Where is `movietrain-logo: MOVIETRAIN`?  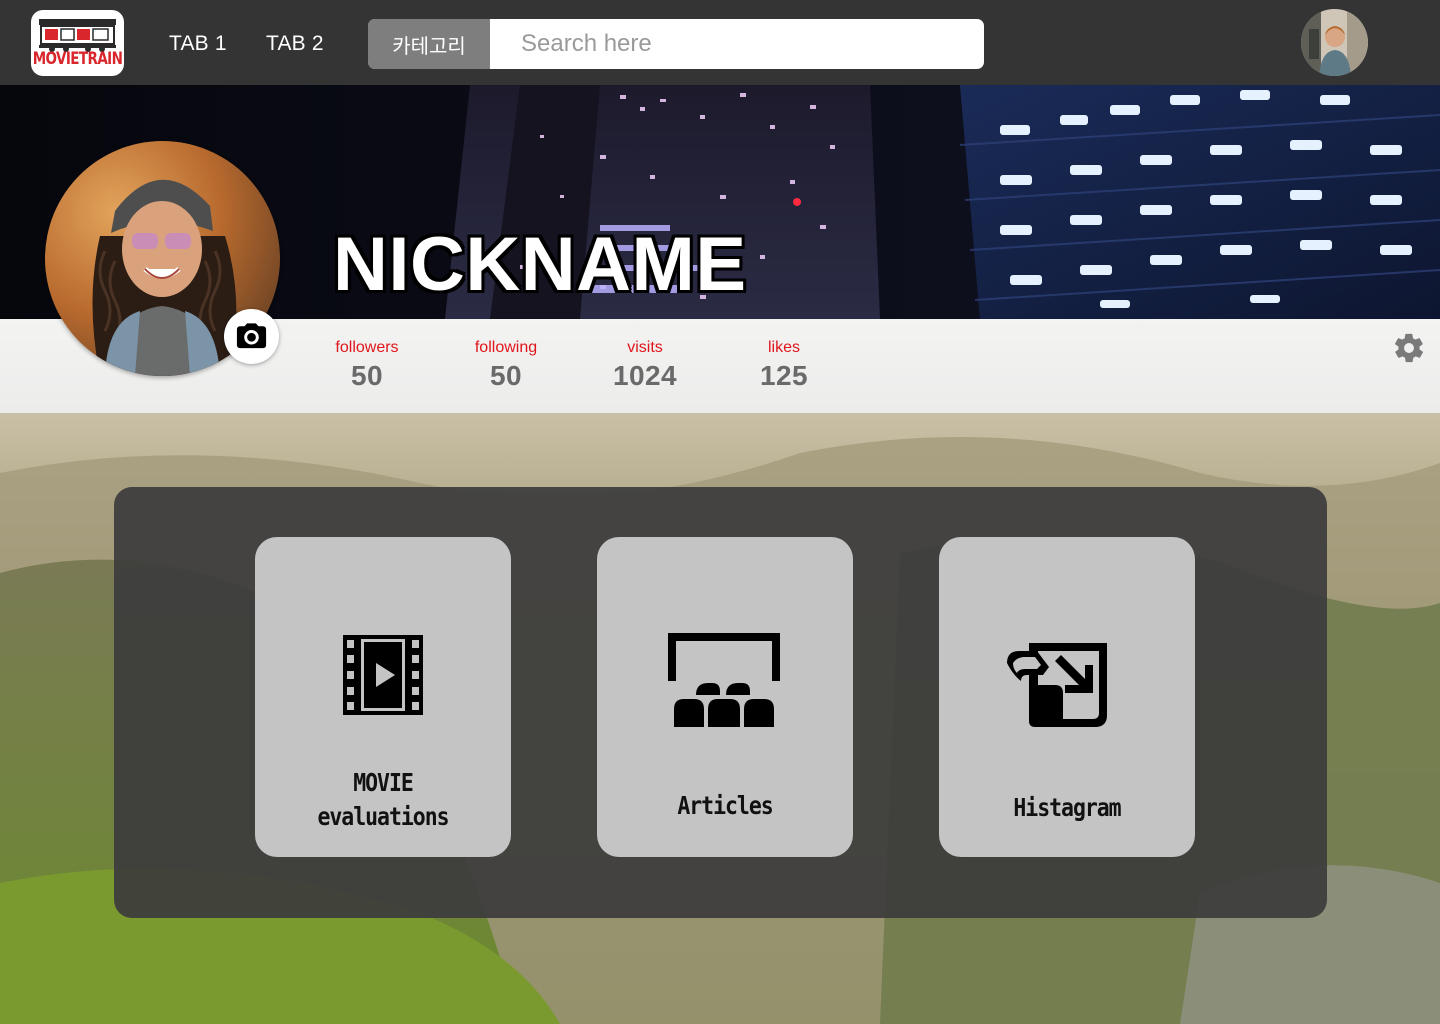 movietrain-logo: MOVIETRAIN is located at coordinates (77, 43).